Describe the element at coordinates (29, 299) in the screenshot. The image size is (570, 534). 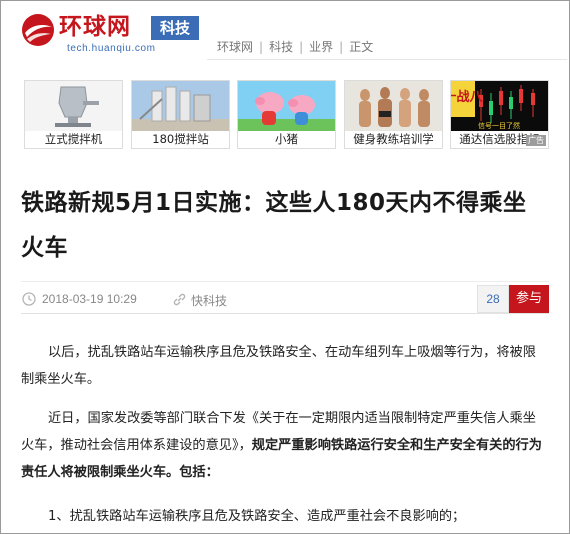
I see `clock-icon` at that location.